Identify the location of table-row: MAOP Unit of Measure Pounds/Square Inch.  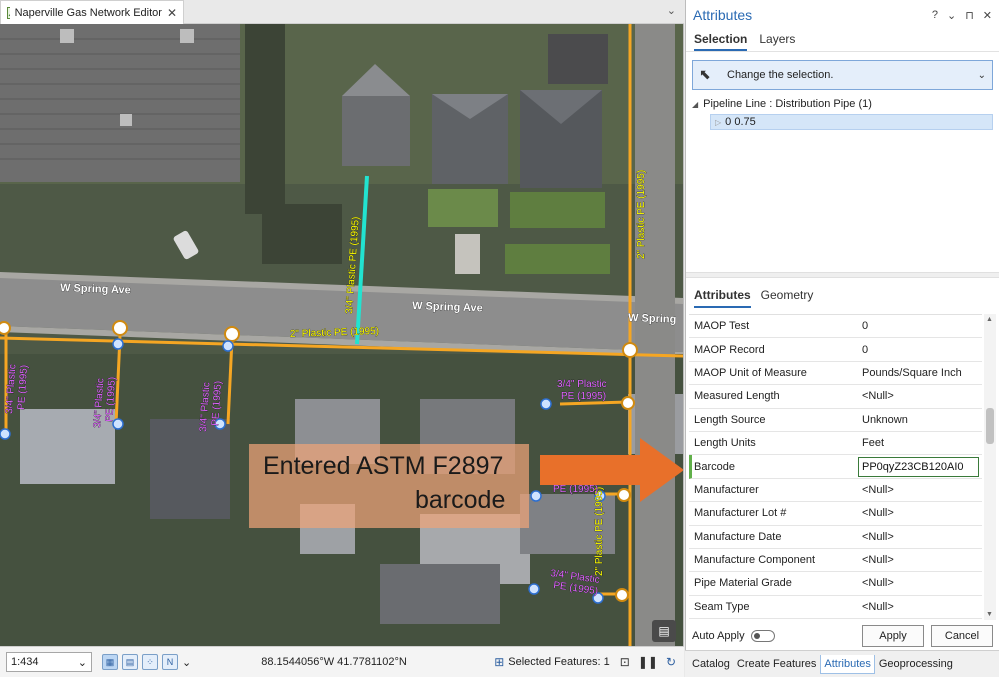
(835, 374).